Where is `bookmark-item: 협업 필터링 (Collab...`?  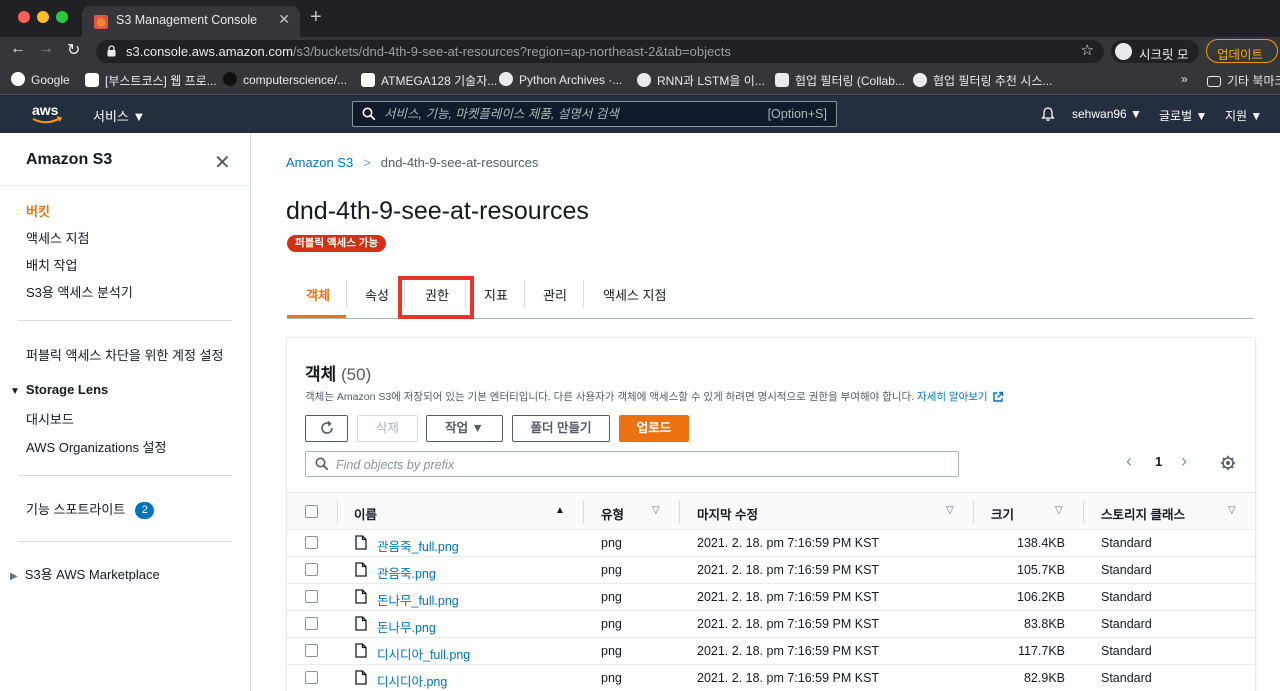 bookmark-item: 협업 필터링 (Collab... is located at coordinates (840, 80).